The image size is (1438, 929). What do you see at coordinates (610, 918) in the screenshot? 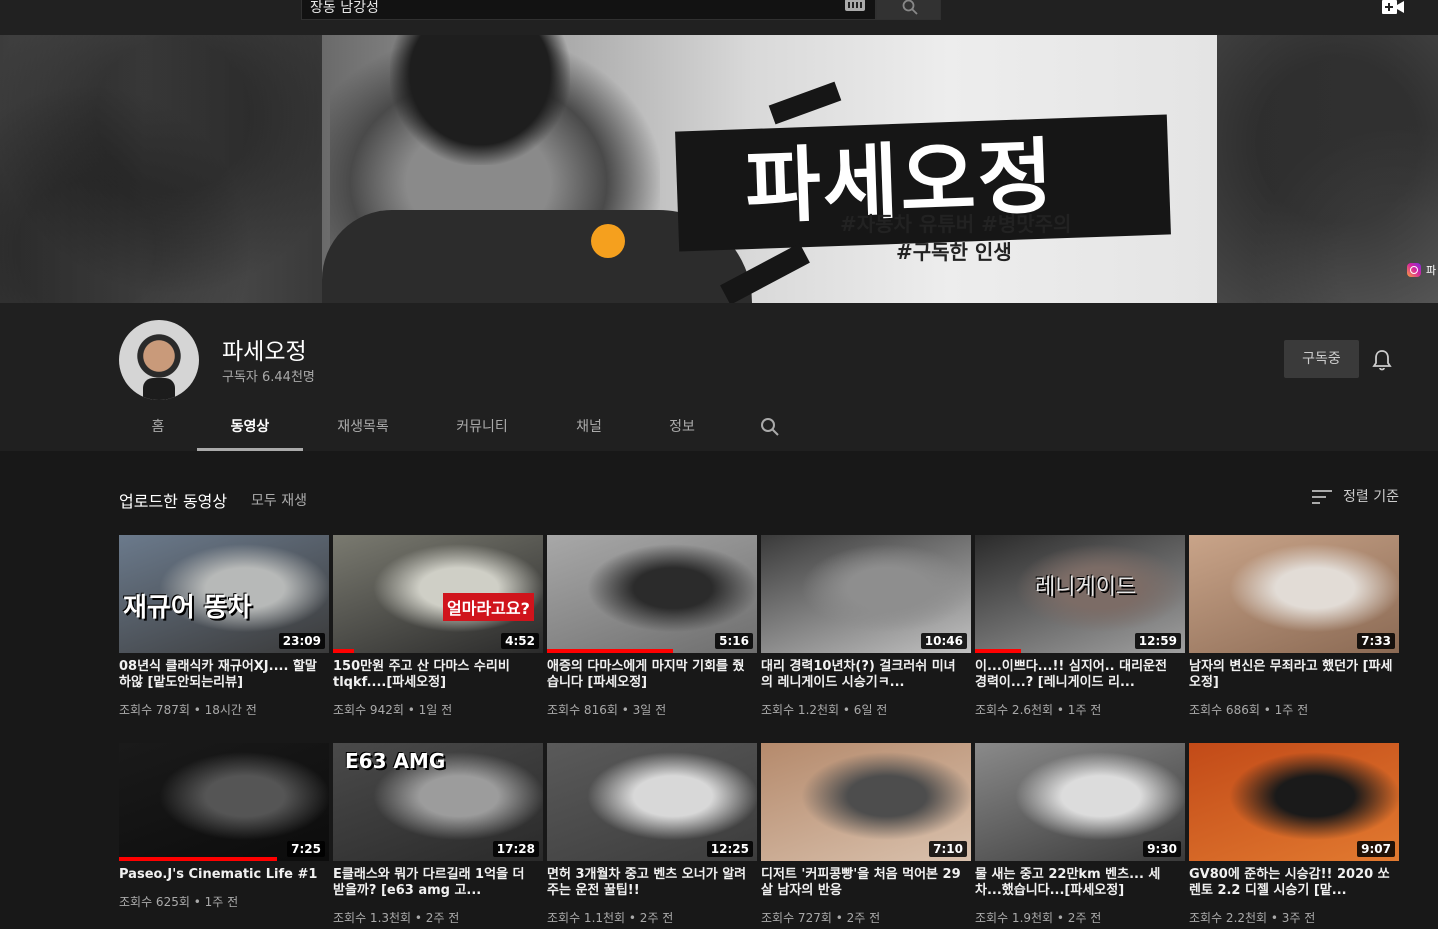
I see `video-meta: 조회수 1.1천회 • 2주 전` at bounding box center [610, 918].